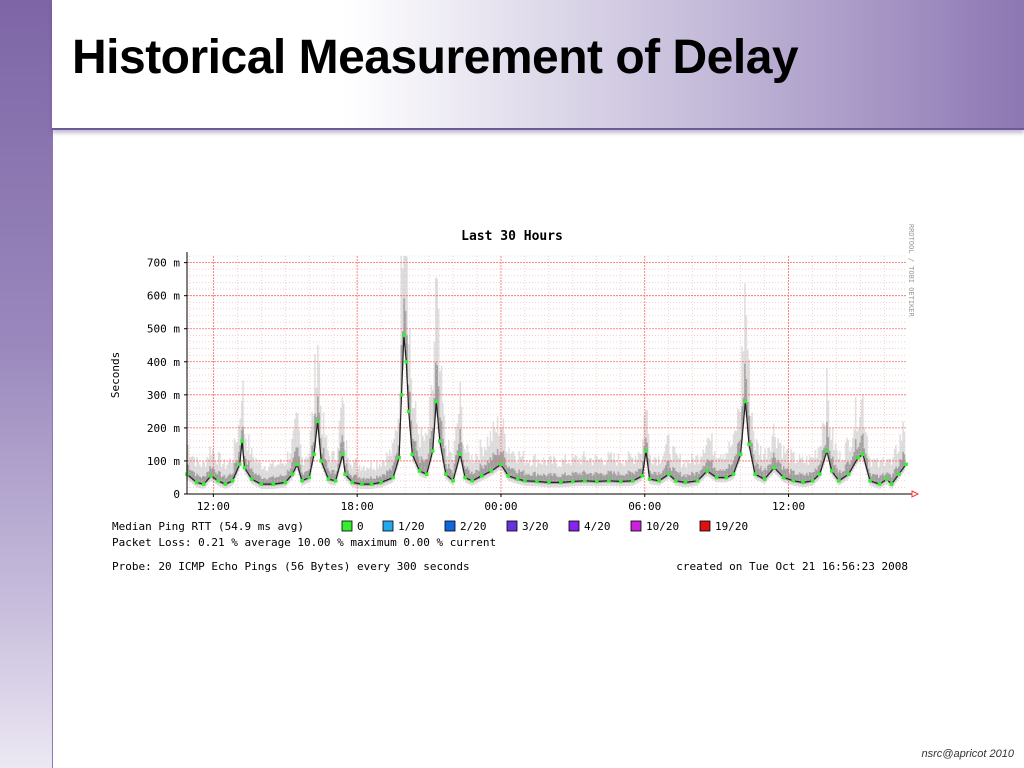  I want to click on y-tick-label: 700 m, so click(163, 263).